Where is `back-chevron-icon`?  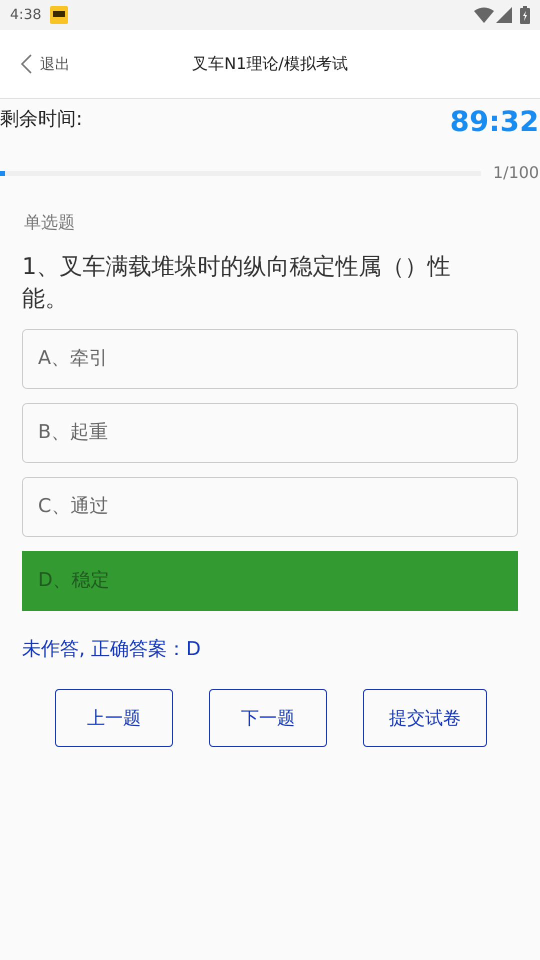
back-chevron-icon is located at coordinates (26, 64).